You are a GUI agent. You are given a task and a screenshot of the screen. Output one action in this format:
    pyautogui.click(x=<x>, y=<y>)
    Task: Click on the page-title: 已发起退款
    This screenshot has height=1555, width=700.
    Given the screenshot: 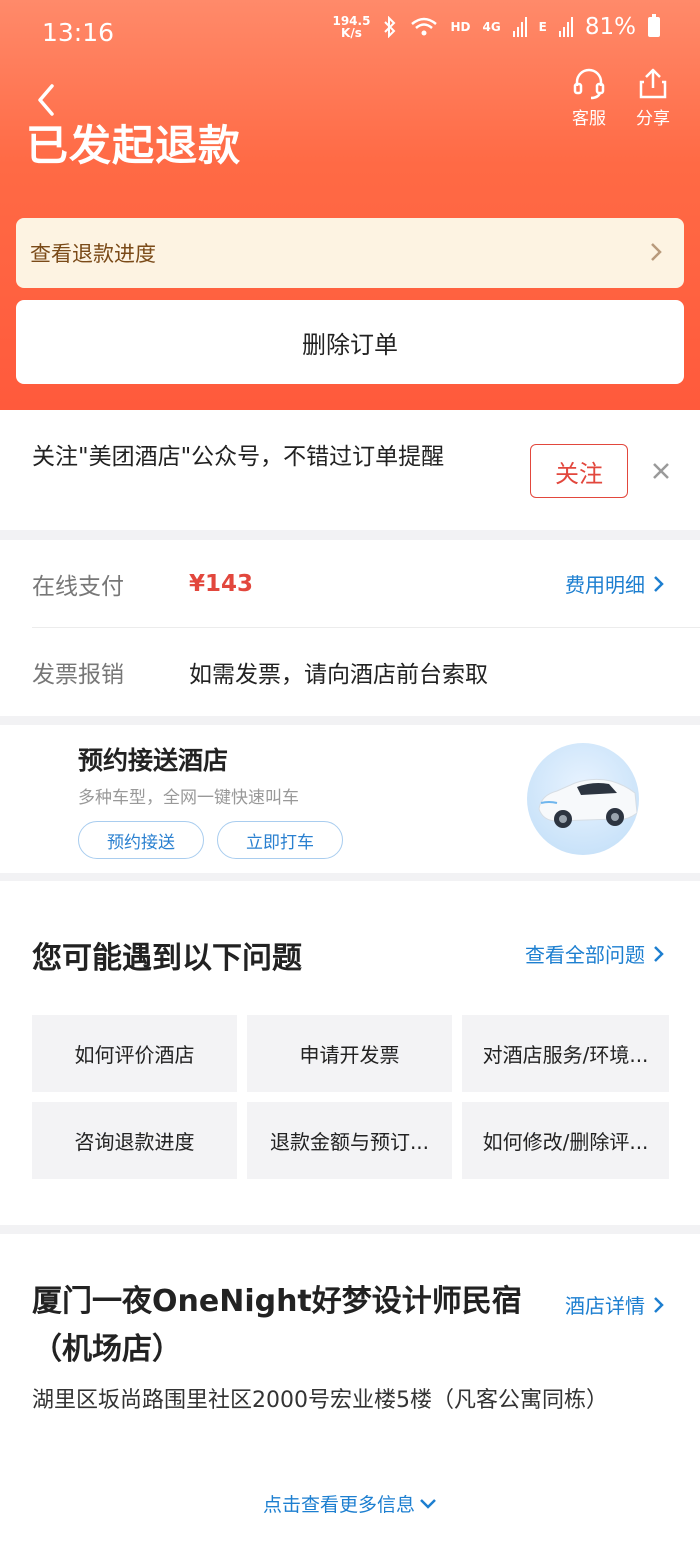 What is the action you would take?
    pyautogui.click(x=134, y=145)
    